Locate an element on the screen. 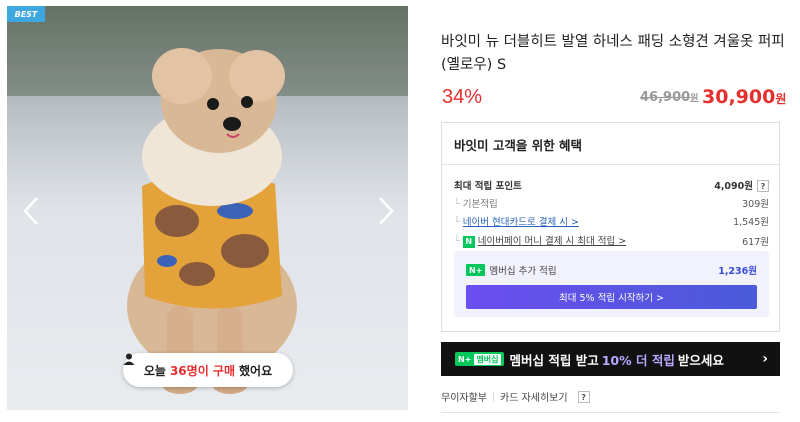 This screenshot has height=422, width=800. best-badge: BEST is located at coordinates (26, 14).